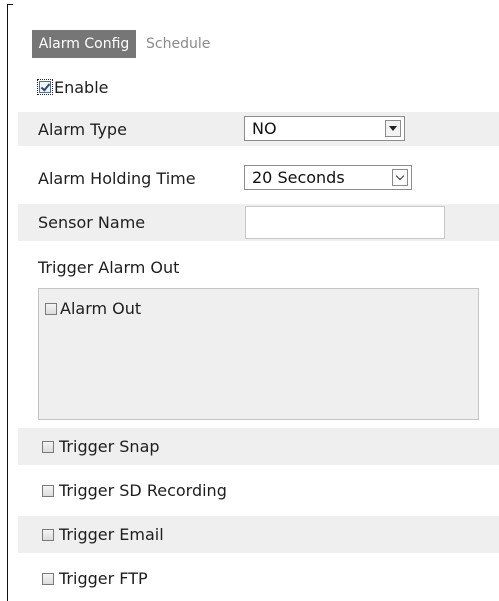  What do you see at coordinates (264, 128) in the screenshot?
I see `alarm-type-value: NO` at bounding box center [264, 128].